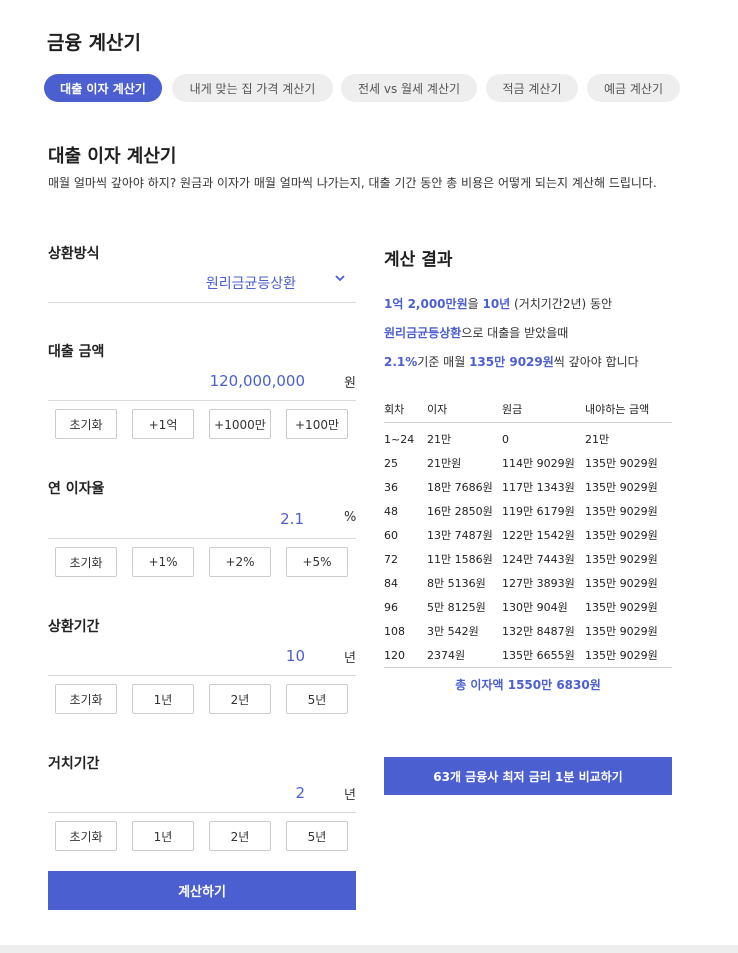  What do you see at coordinates (409, 88) in the screenshot?
I see `tab-jeonse-vs-wolse: 전세 vs 월세 계산기` at bounding box center [409, 88].